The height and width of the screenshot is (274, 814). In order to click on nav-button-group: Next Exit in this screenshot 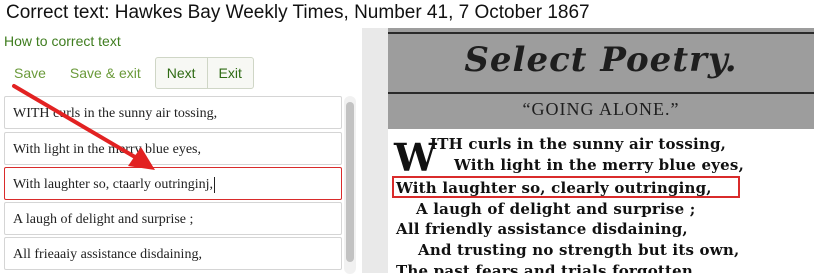, I will do `click(204, 73)`.